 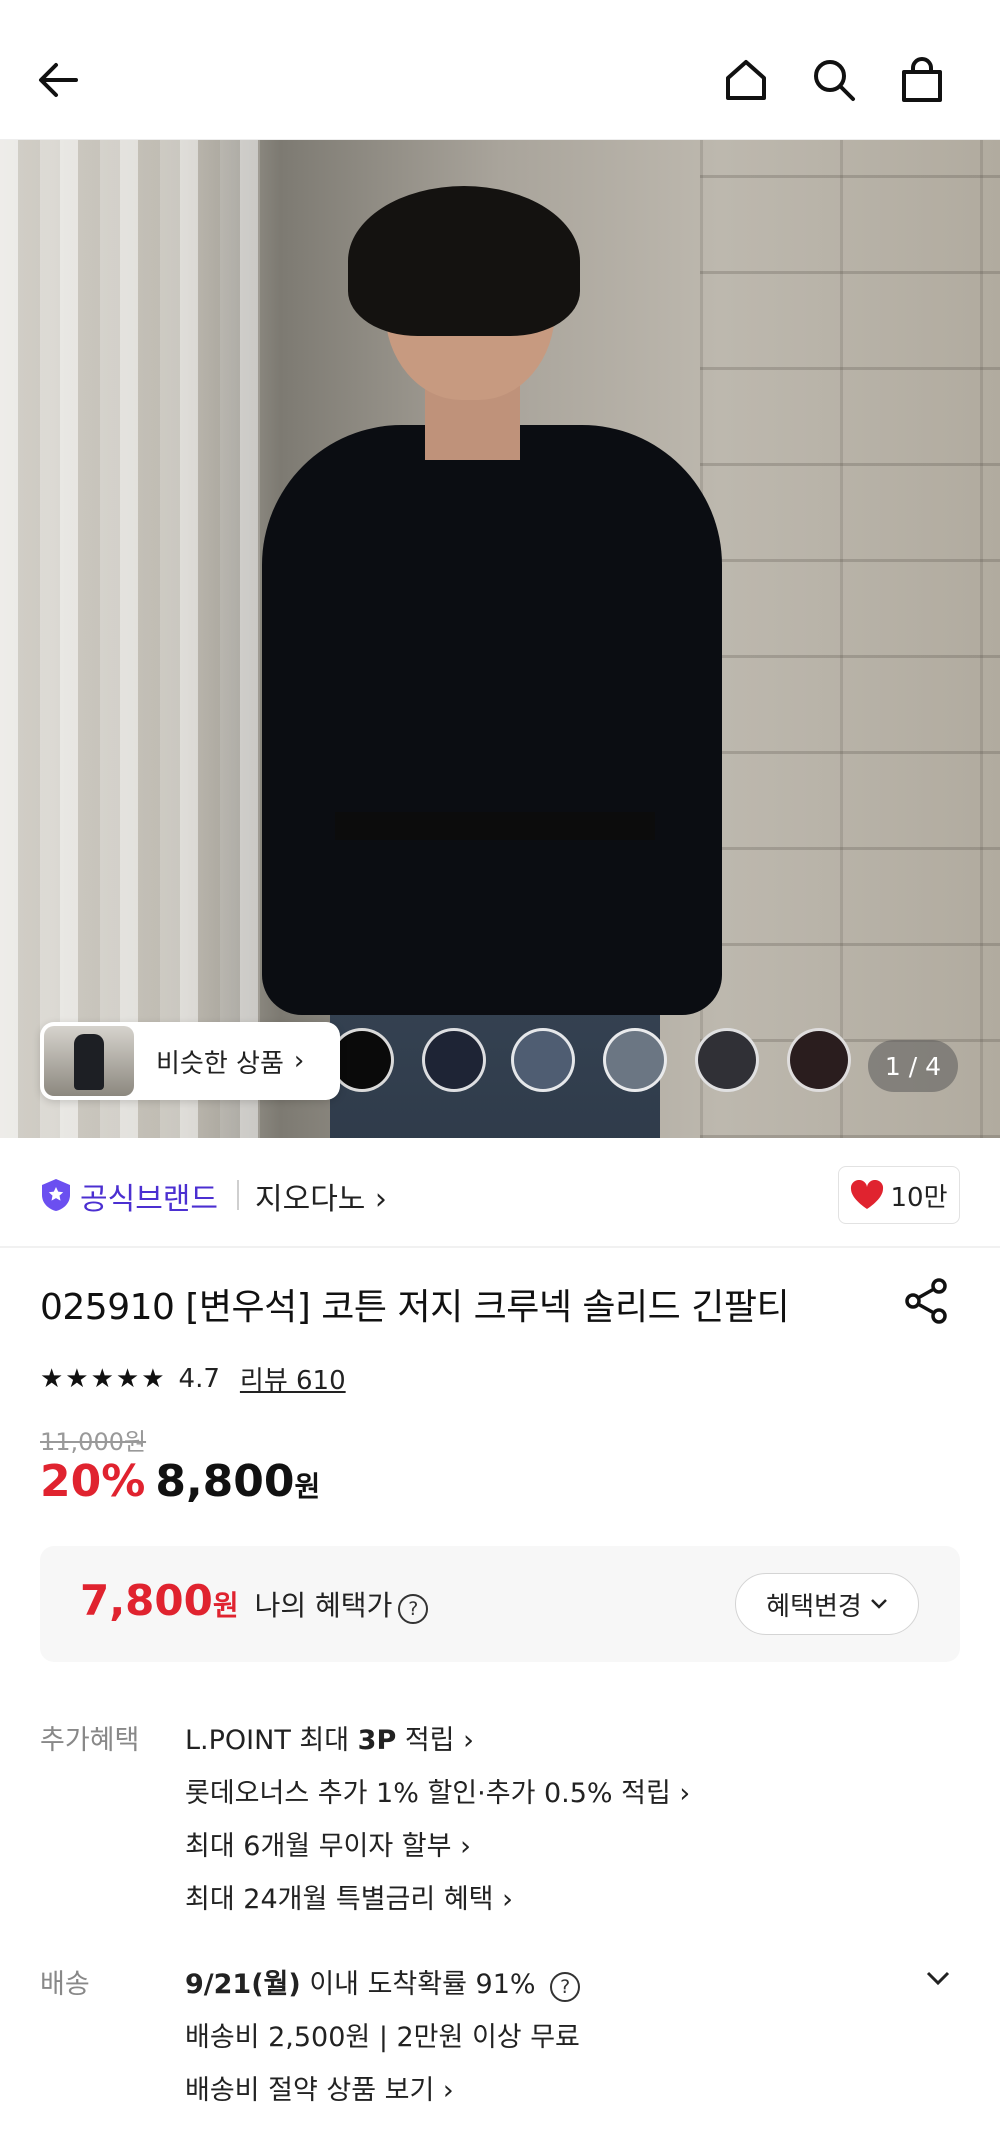 I want to click on product-title: 025910 [변우석] 코튼 저지 크루넥 솔리드 긴팔티, so click(x=415, y=1307).